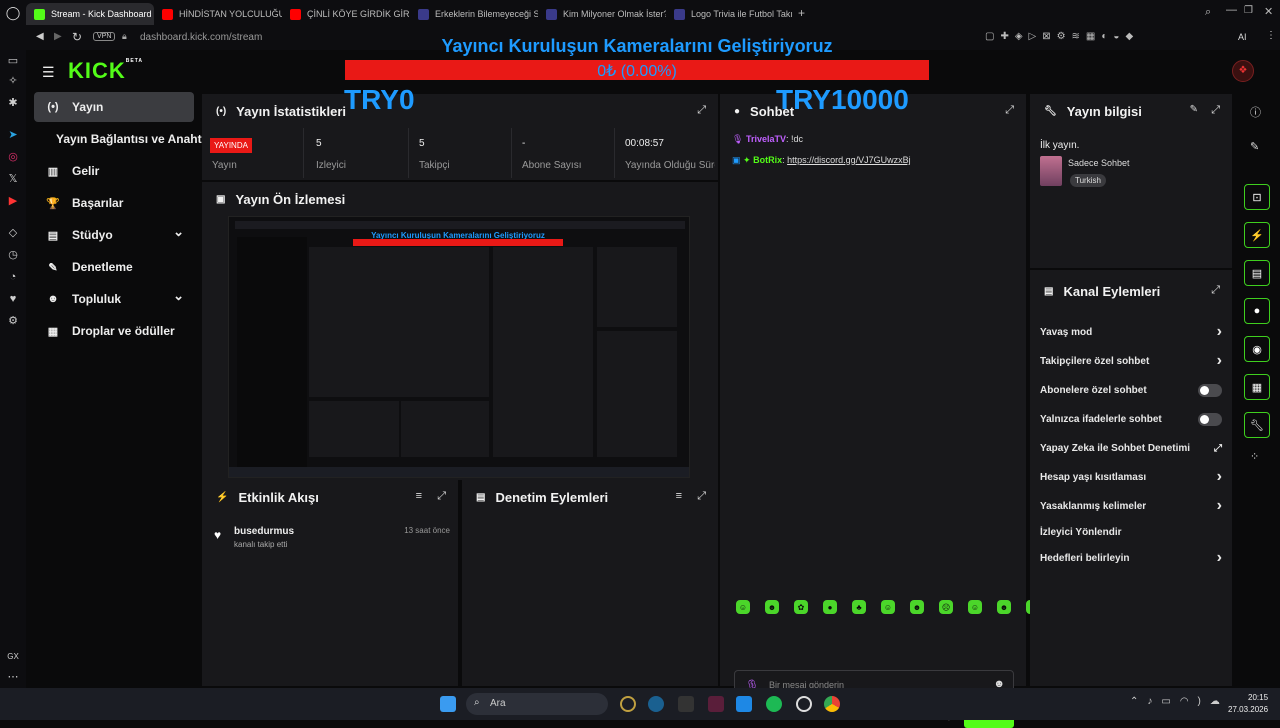 The image size is (1280, 728). What do you see at coordinates (1131, 558) in the screenshot?
I see `channel-action-row: Hedefleri belirleyin ›` at bounding box center [1131, 558].